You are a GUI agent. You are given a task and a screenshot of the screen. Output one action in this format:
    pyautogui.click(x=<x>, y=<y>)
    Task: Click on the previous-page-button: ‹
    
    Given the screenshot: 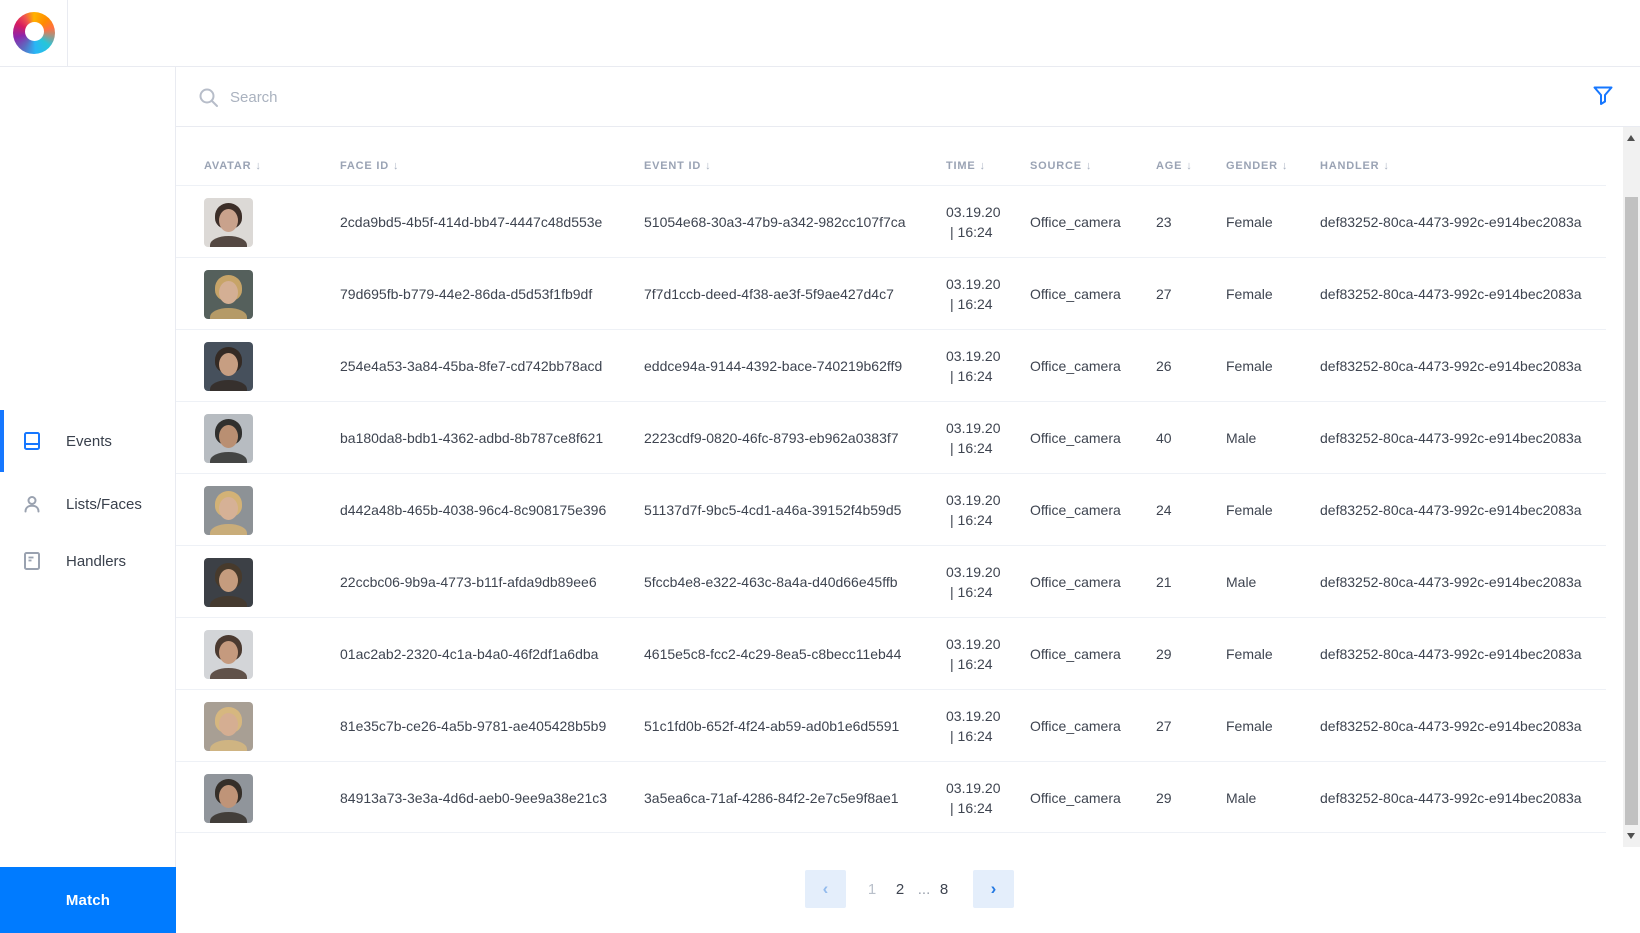 What is the action you would take?
    pyautogui.click(x=825, y=889)
    